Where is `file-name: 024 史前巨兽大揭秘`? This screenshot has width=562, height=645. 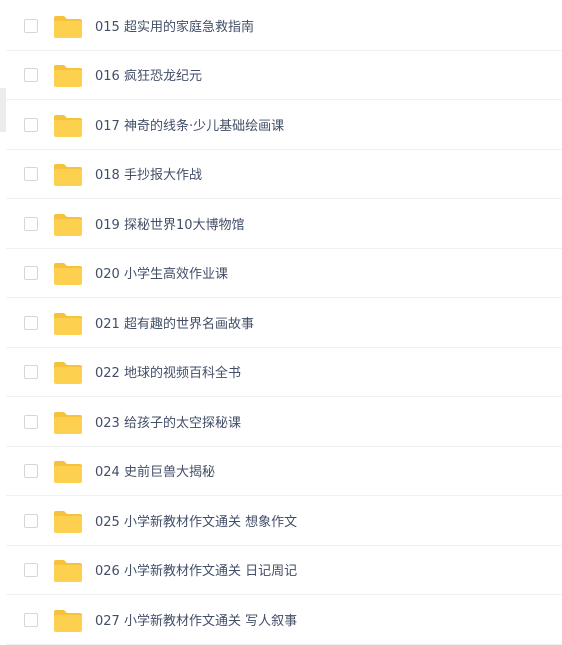
file-name: 024 史前巨兽大揭秘 is located at coordinates (155, 471).